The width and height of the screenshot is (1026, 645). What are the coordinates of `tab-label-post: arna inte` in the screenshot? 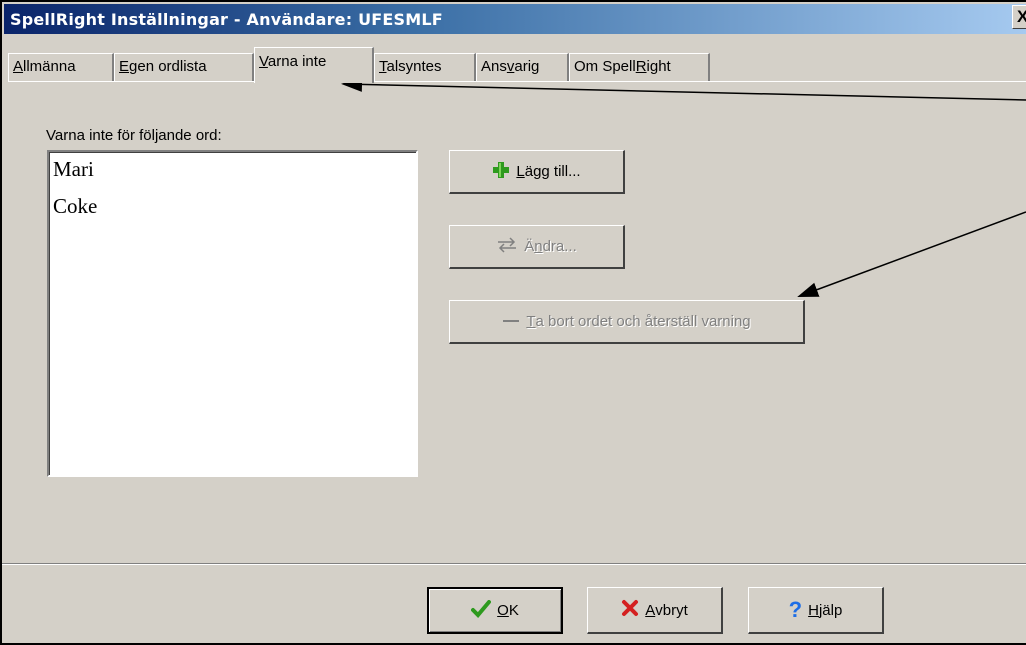 It's located at (297, 61).